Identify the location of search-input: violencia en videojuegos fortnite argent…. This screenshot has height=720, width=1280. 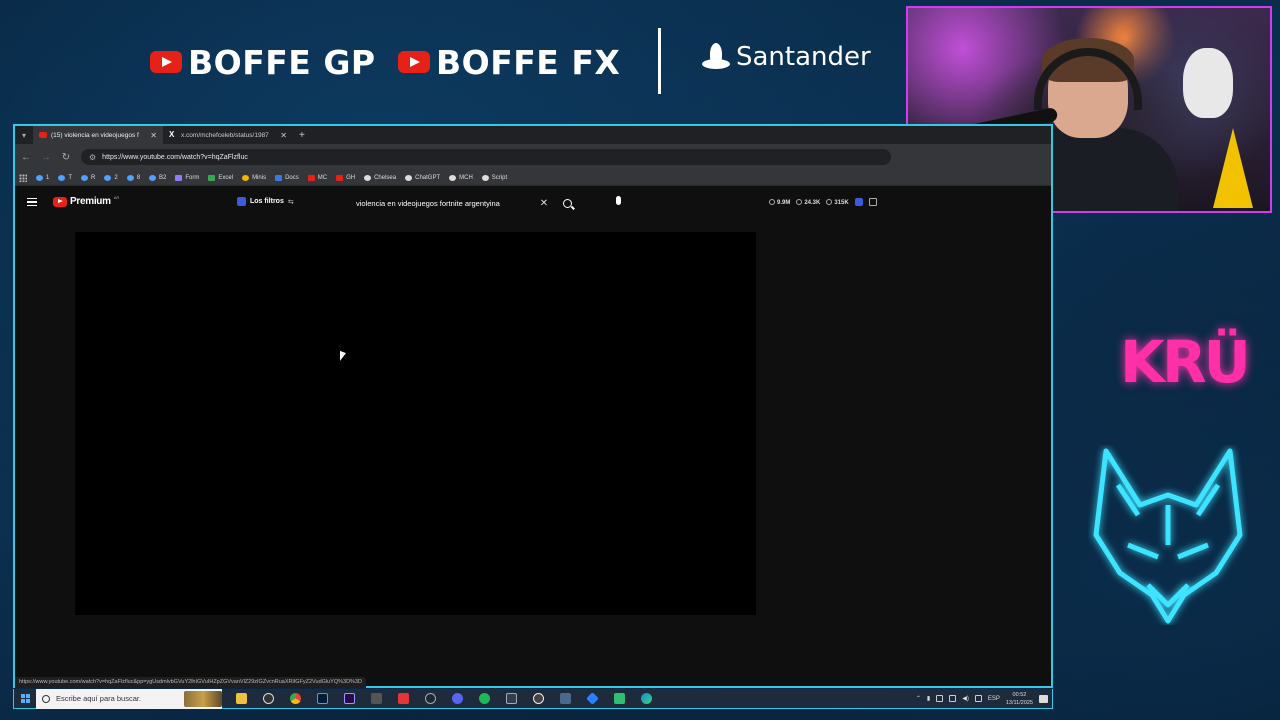
(443, 203).